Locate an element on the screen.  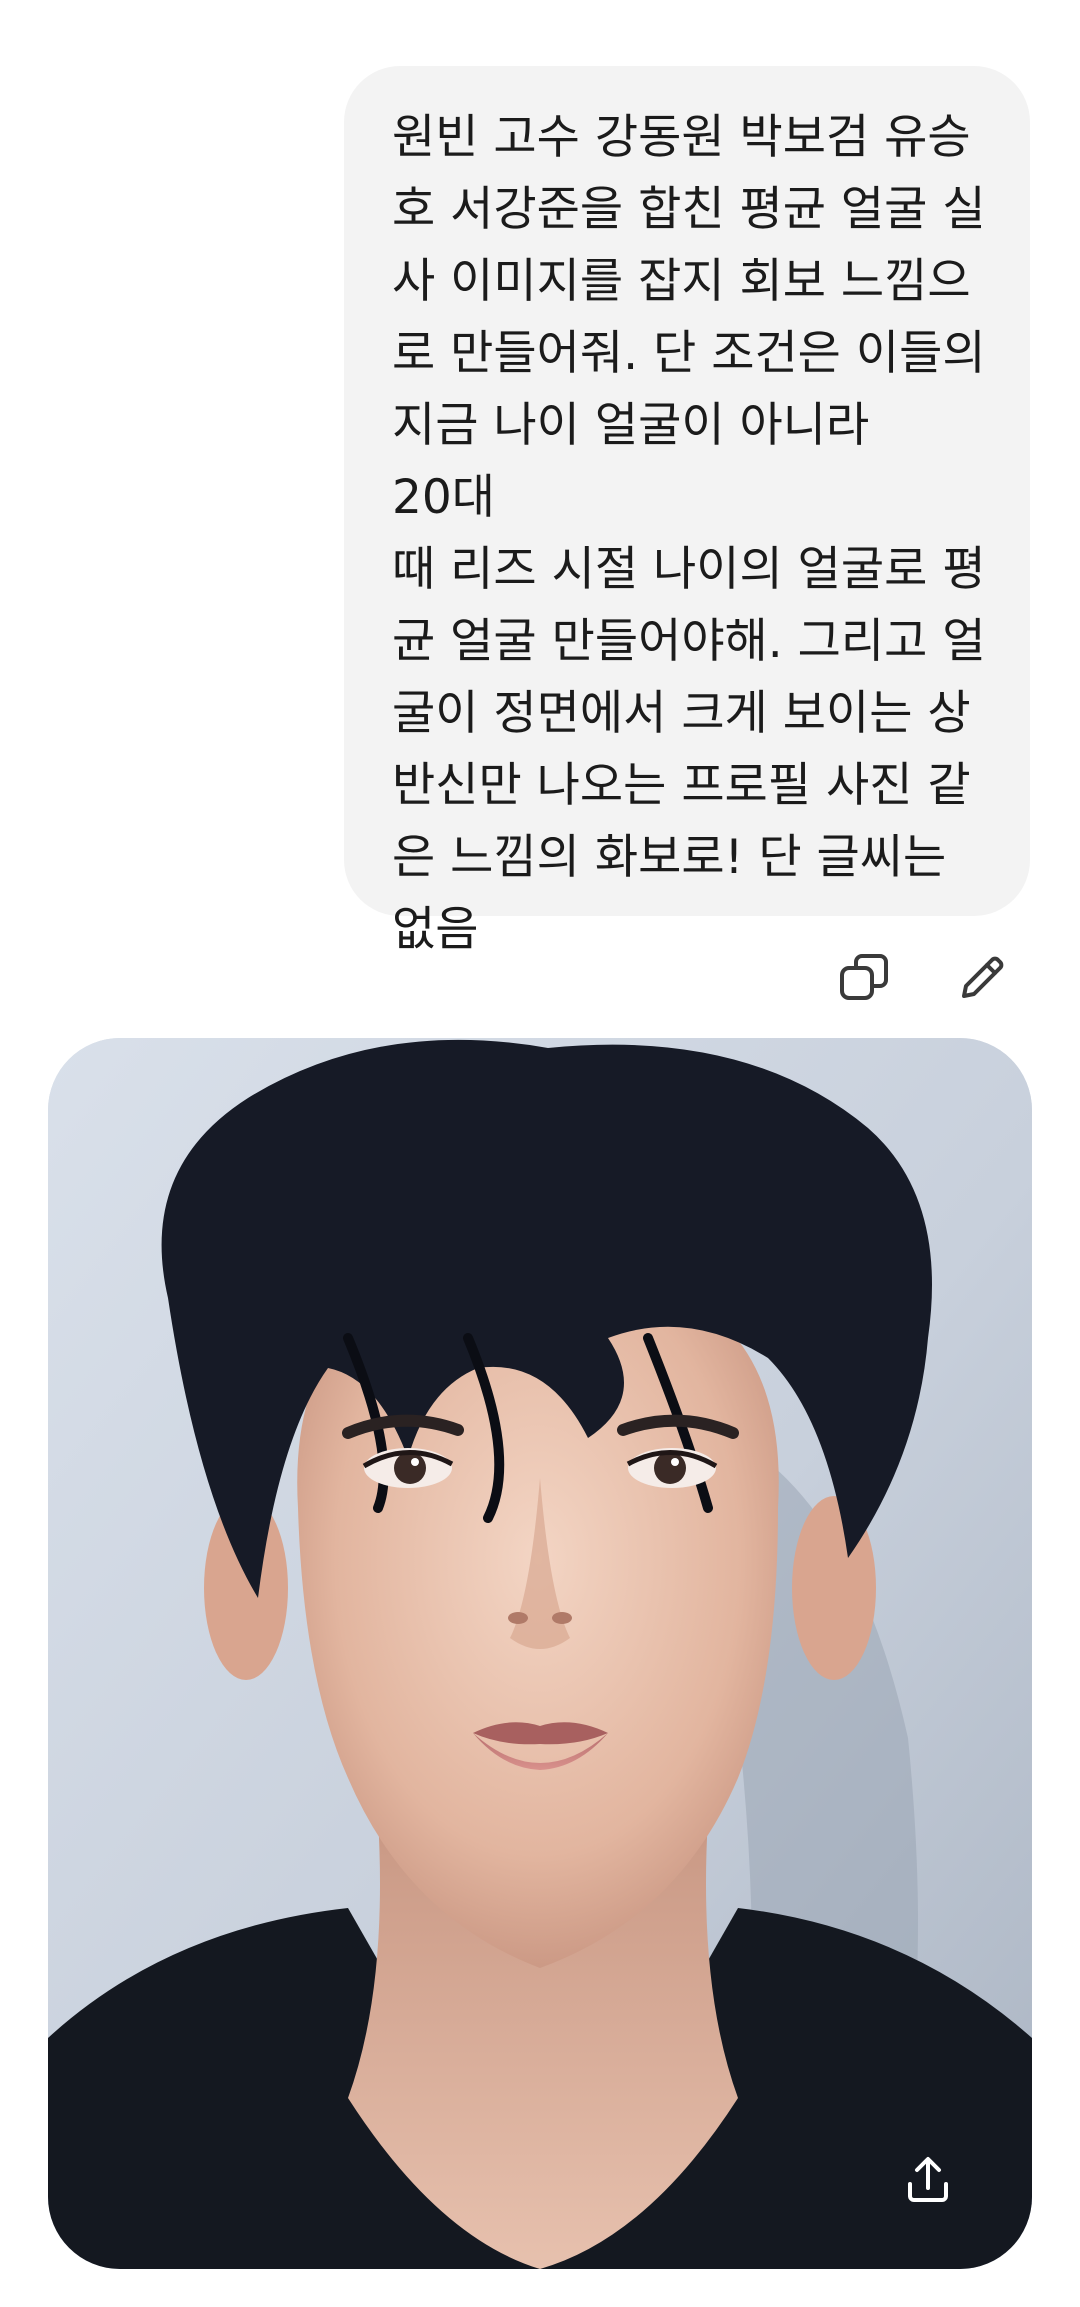
copy-icon is located at coordinates (864, 977).